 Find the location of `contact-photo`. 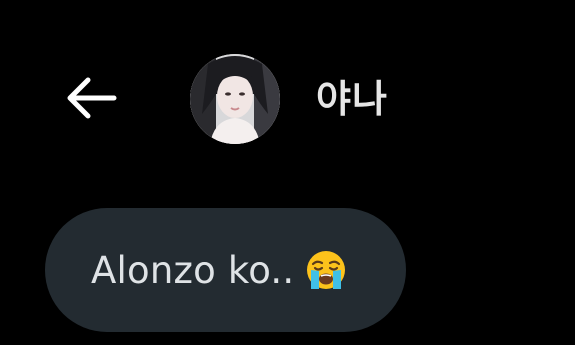

contact-photo is located at coordinates (235, 99).